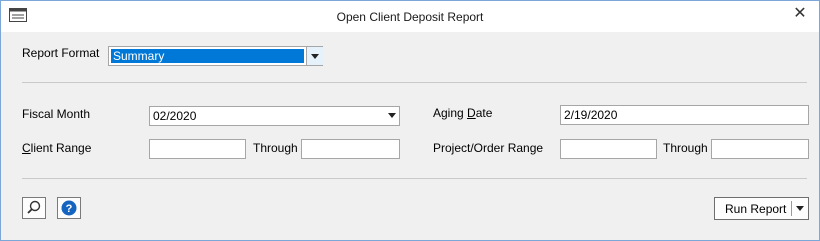  I want to click on run-report-label: Run Report, so click(756, 209).